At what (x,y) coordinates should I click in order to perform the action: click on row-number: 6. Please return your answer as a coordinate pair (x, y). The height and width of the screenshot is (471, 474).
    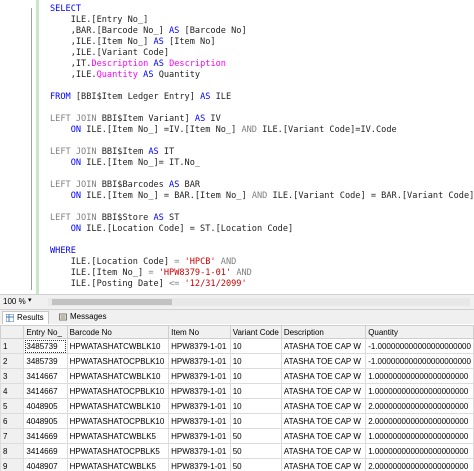
    Looking at the image, I should click on (12, 421).